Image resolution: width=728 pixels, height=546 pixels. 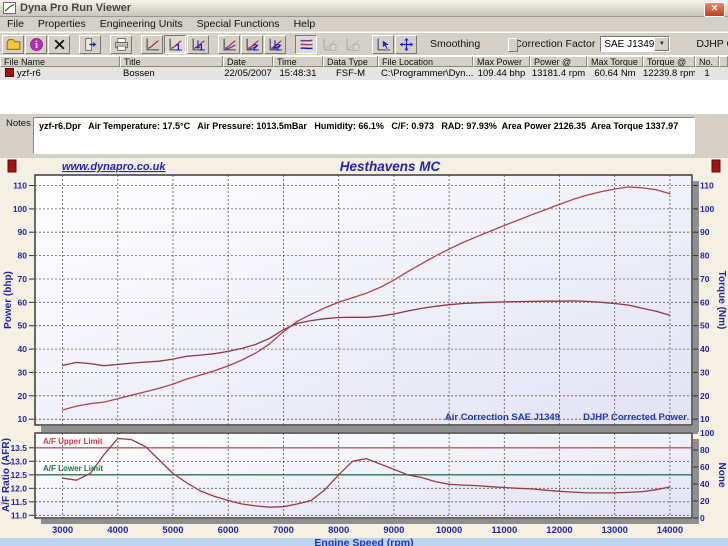 I want to click on svg-text: 10, so click(x=705, y=419).